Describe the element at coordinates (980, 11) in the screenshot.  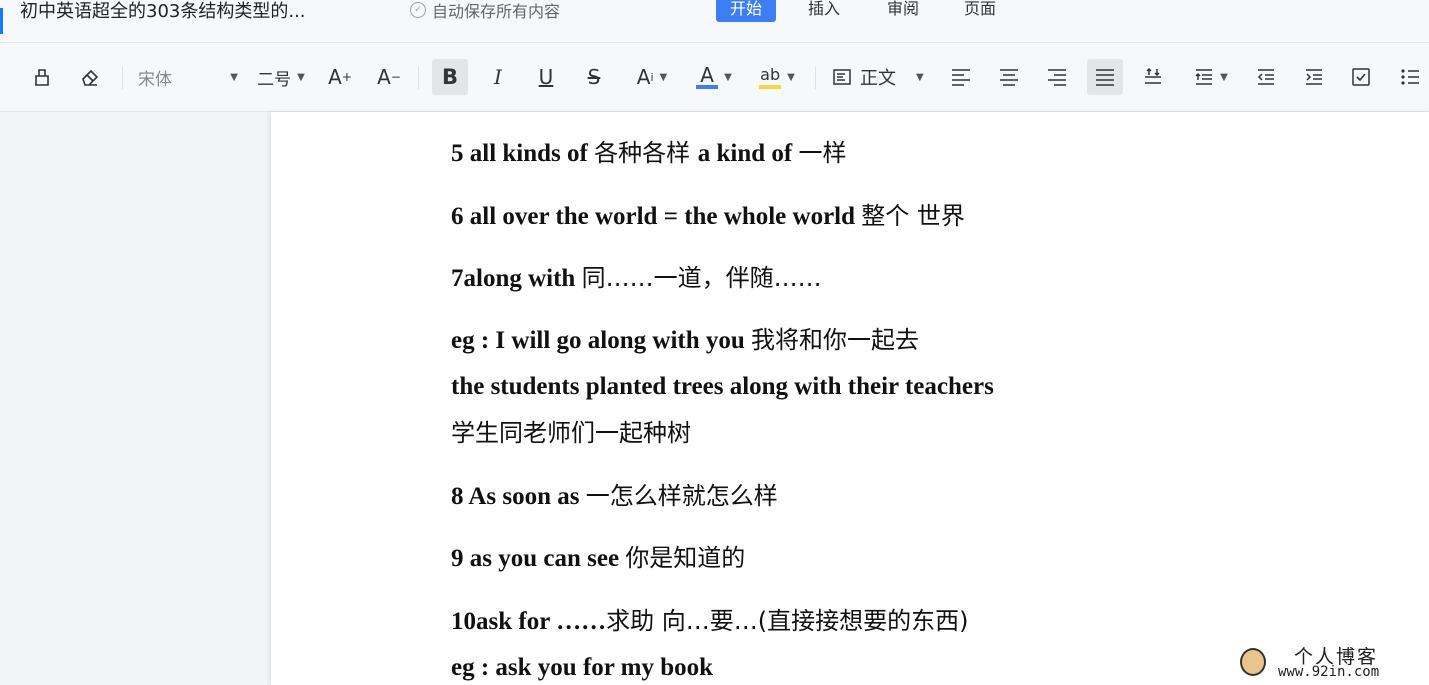
I see `tab-page: 页面` at that location.